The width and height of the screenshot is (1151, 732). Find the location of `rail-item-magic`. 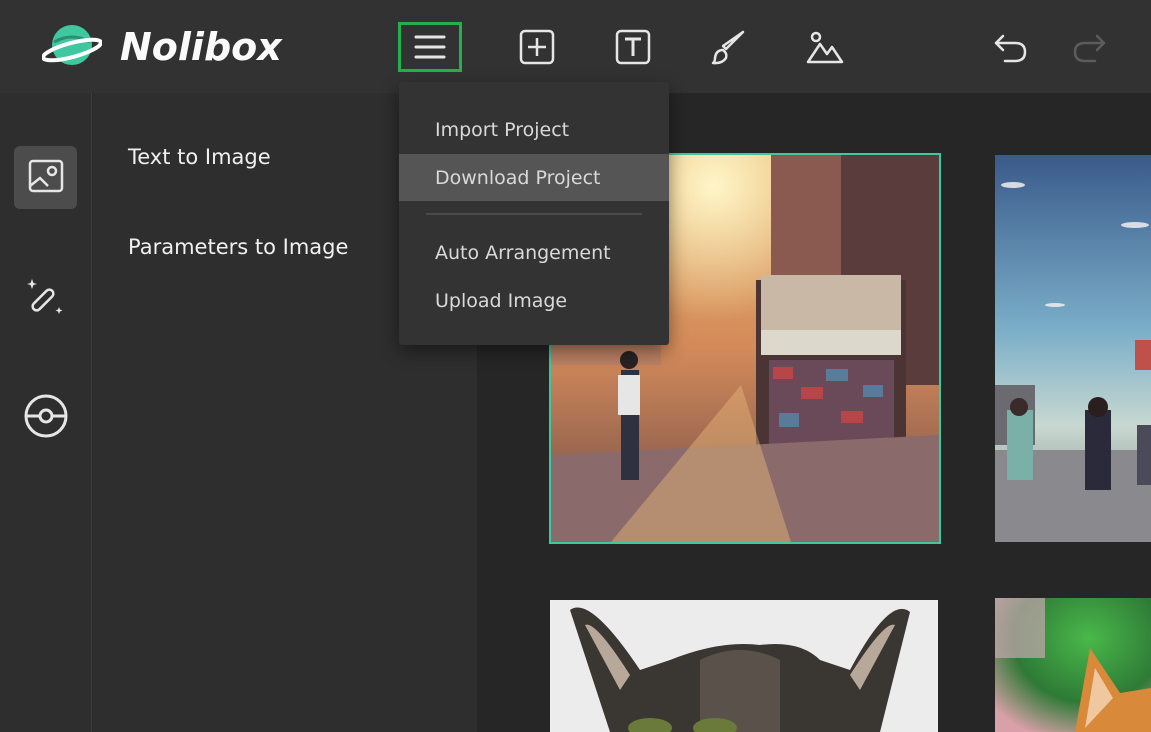

rail-item-magic is located at coordinates (45, 296).